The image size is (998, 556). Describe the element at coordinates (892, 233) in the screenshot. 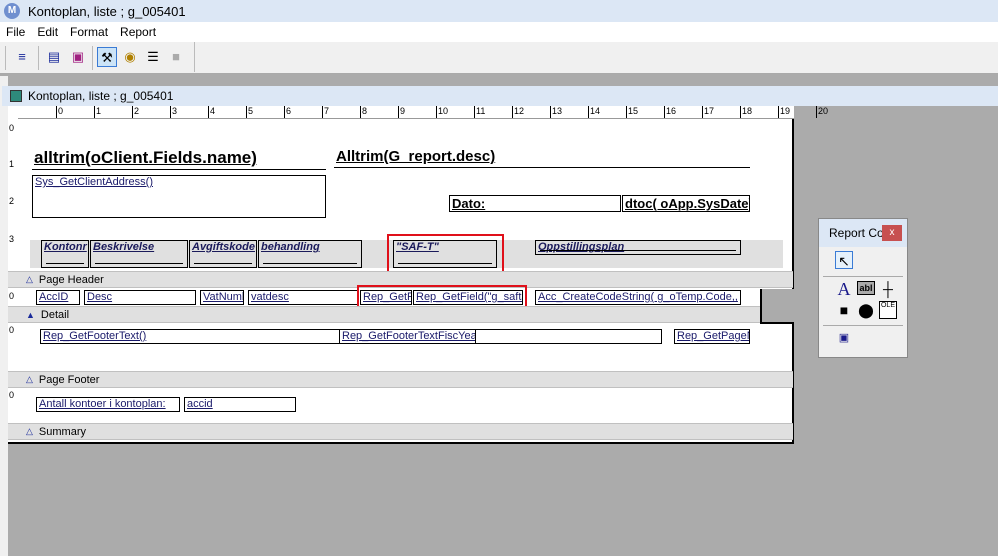

I see `close-icon: x` at that location.